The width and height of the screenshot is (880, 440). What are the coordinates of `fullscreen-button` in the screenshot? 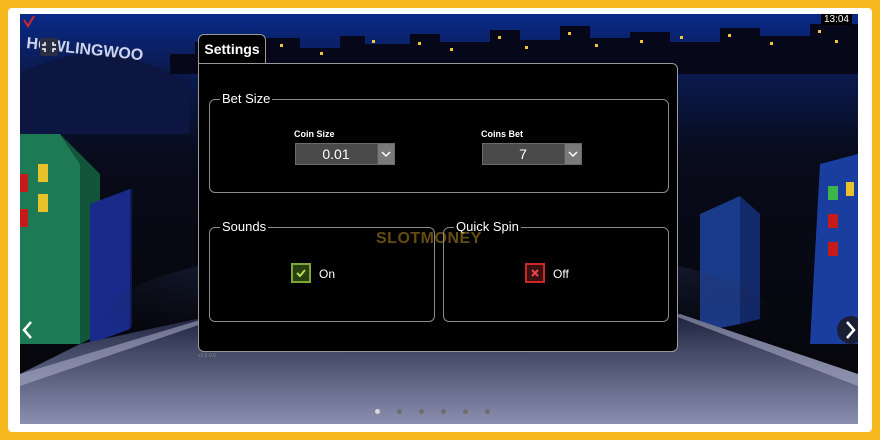 It's located at (49, 47).